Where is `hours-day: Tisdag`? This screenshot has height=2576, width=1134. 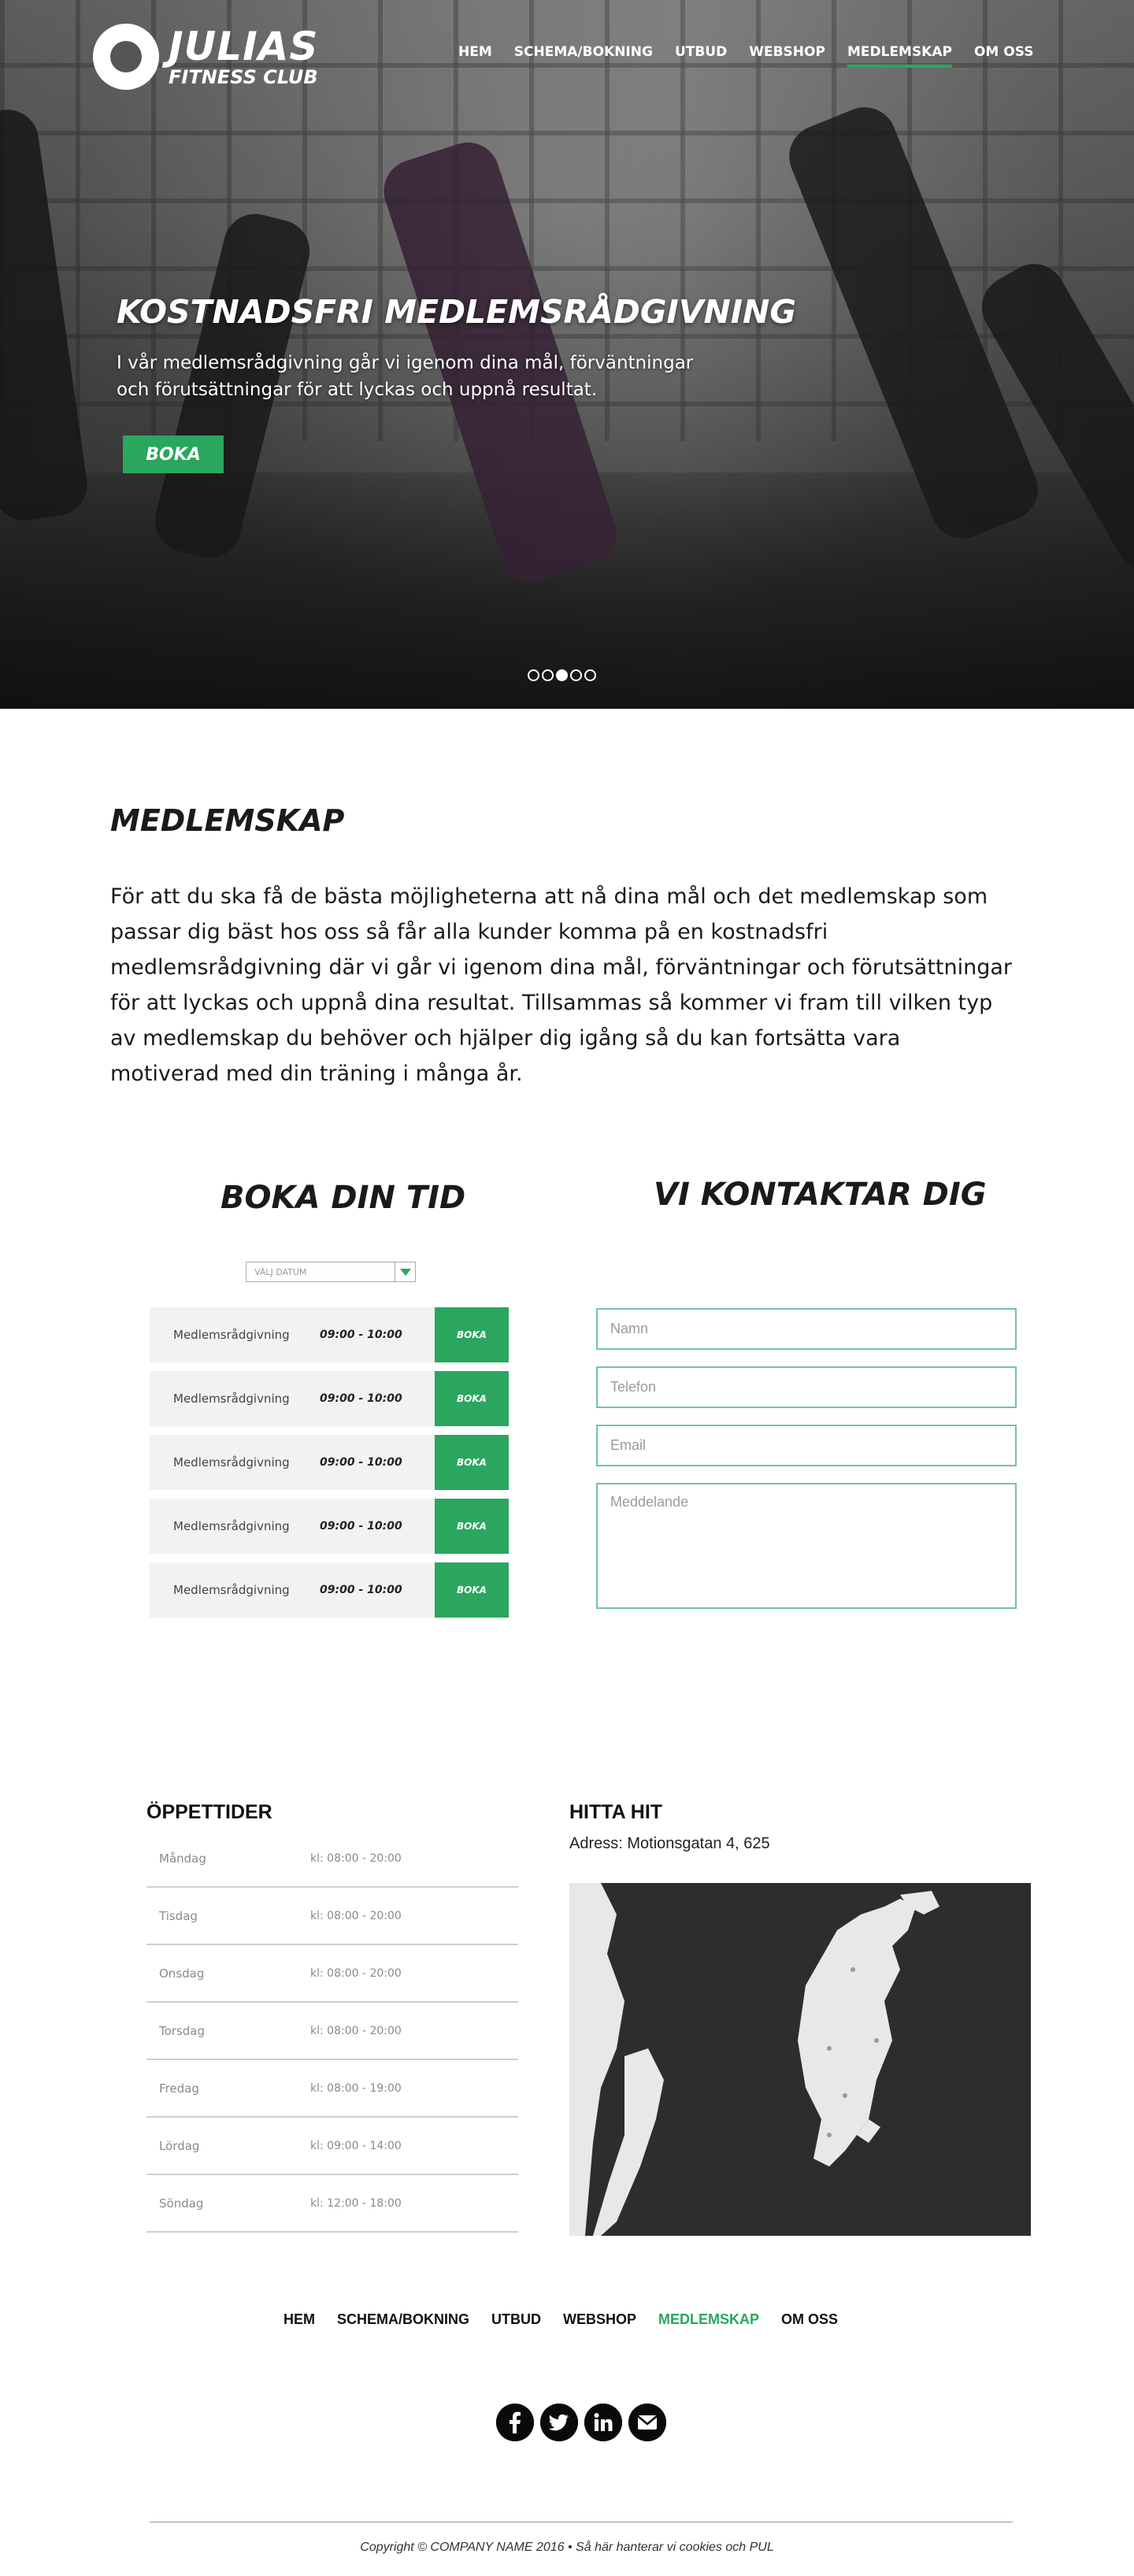
hours-day: Tisdag is located at coordinates (178, 1915).